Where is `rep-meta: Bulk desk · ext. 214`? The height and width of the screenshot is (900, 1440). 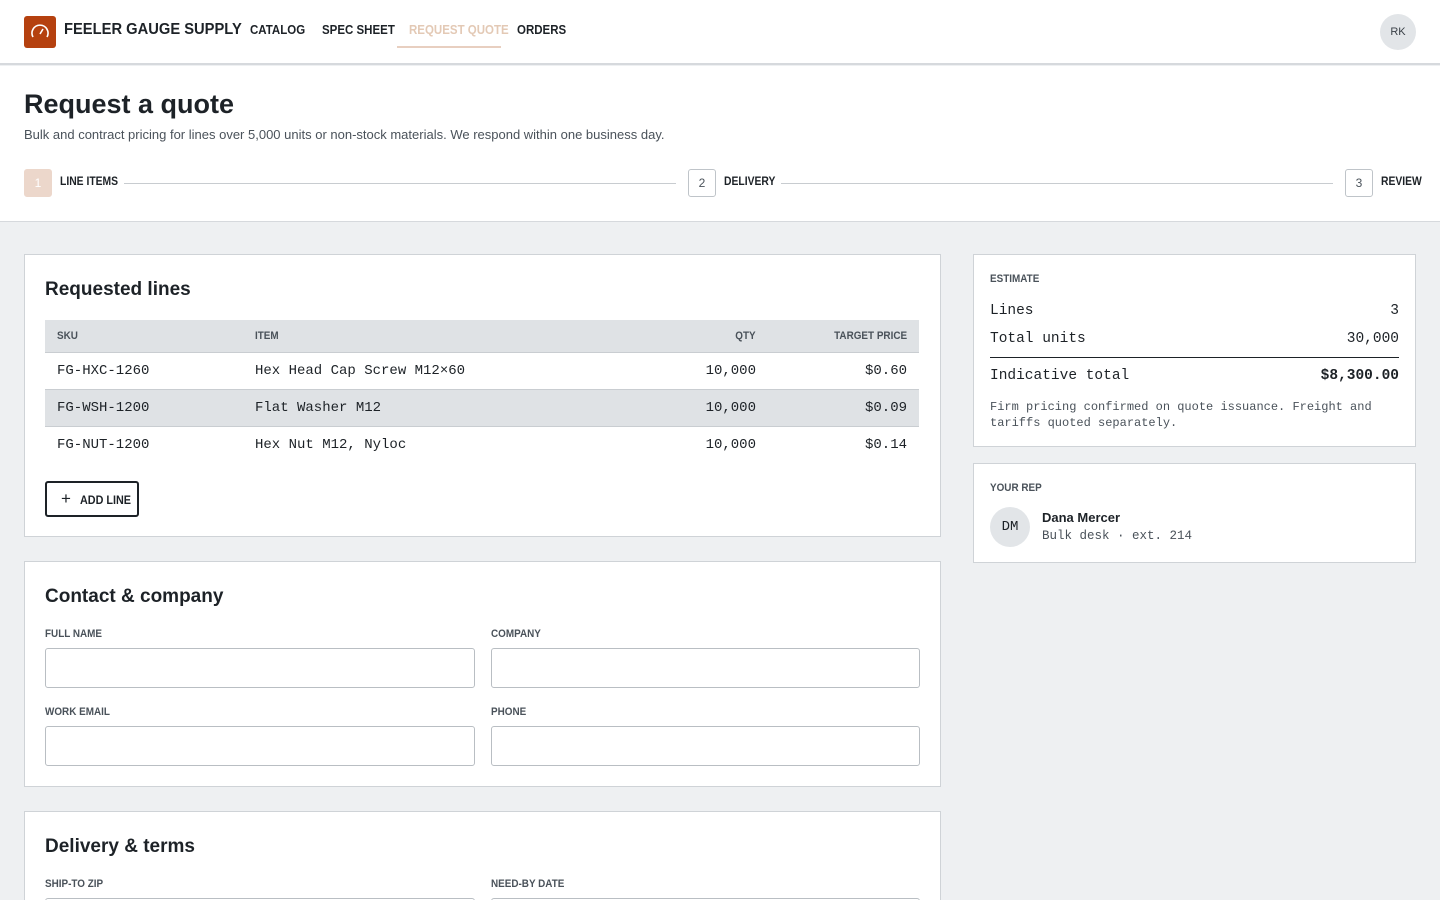
rep-meta: Bulk desk · ext. 214 is located at coordinates (1117, 536).